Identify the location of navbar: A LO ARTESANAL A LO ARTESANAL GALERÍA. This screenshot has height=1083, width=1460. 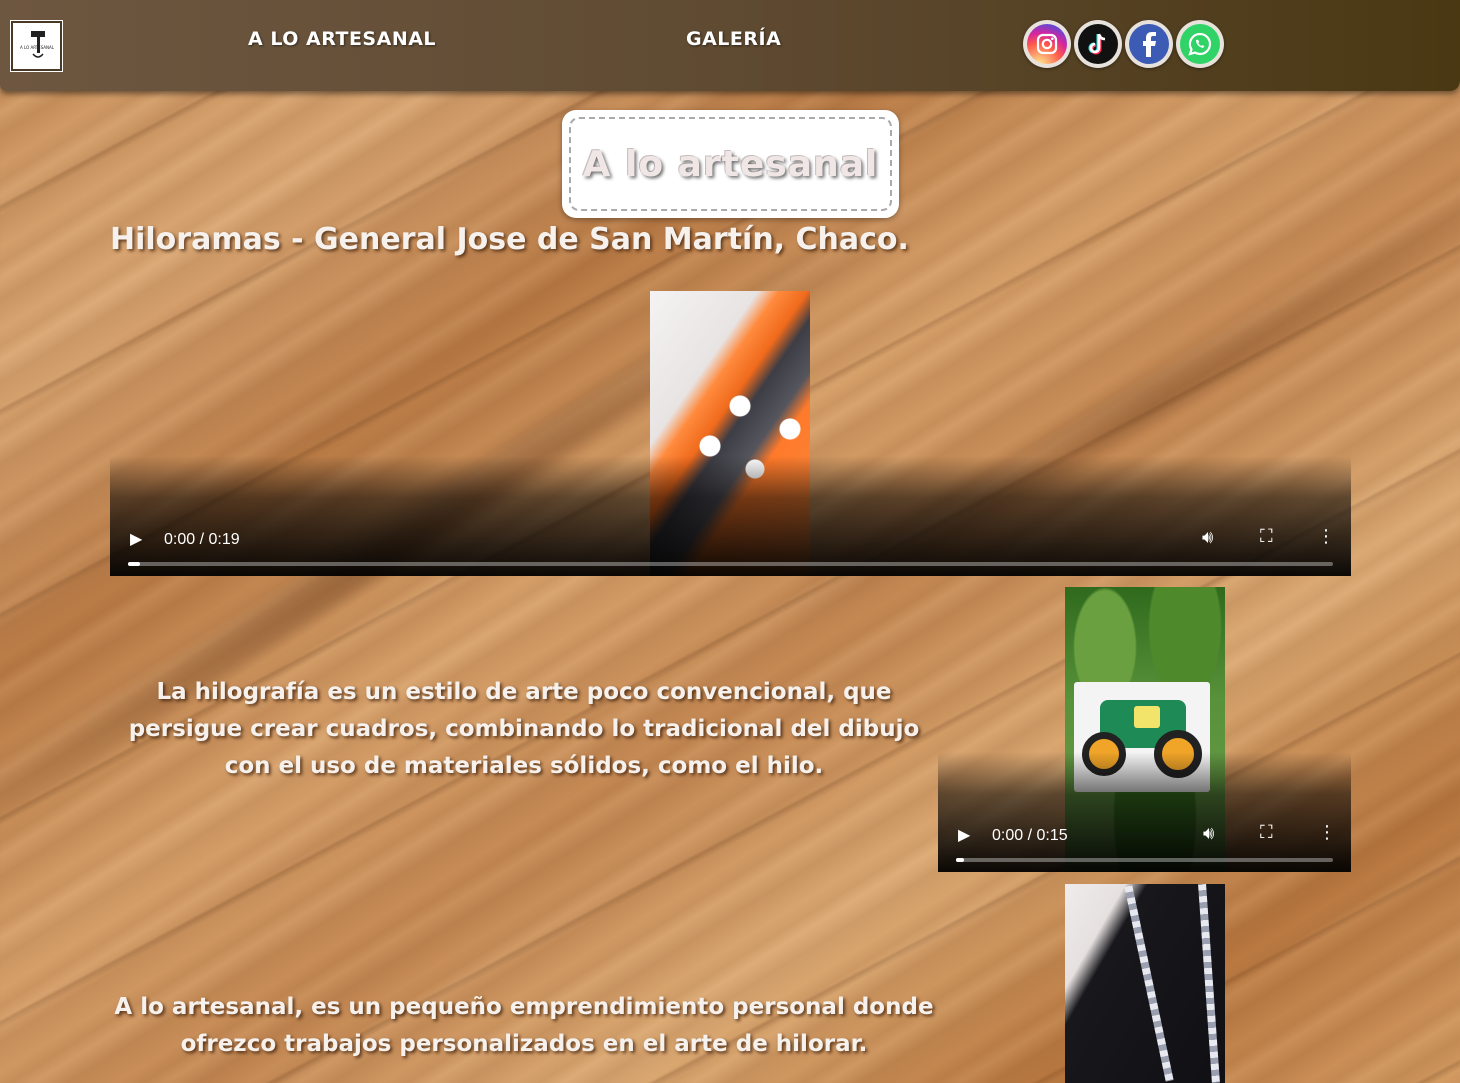
(730, 45).